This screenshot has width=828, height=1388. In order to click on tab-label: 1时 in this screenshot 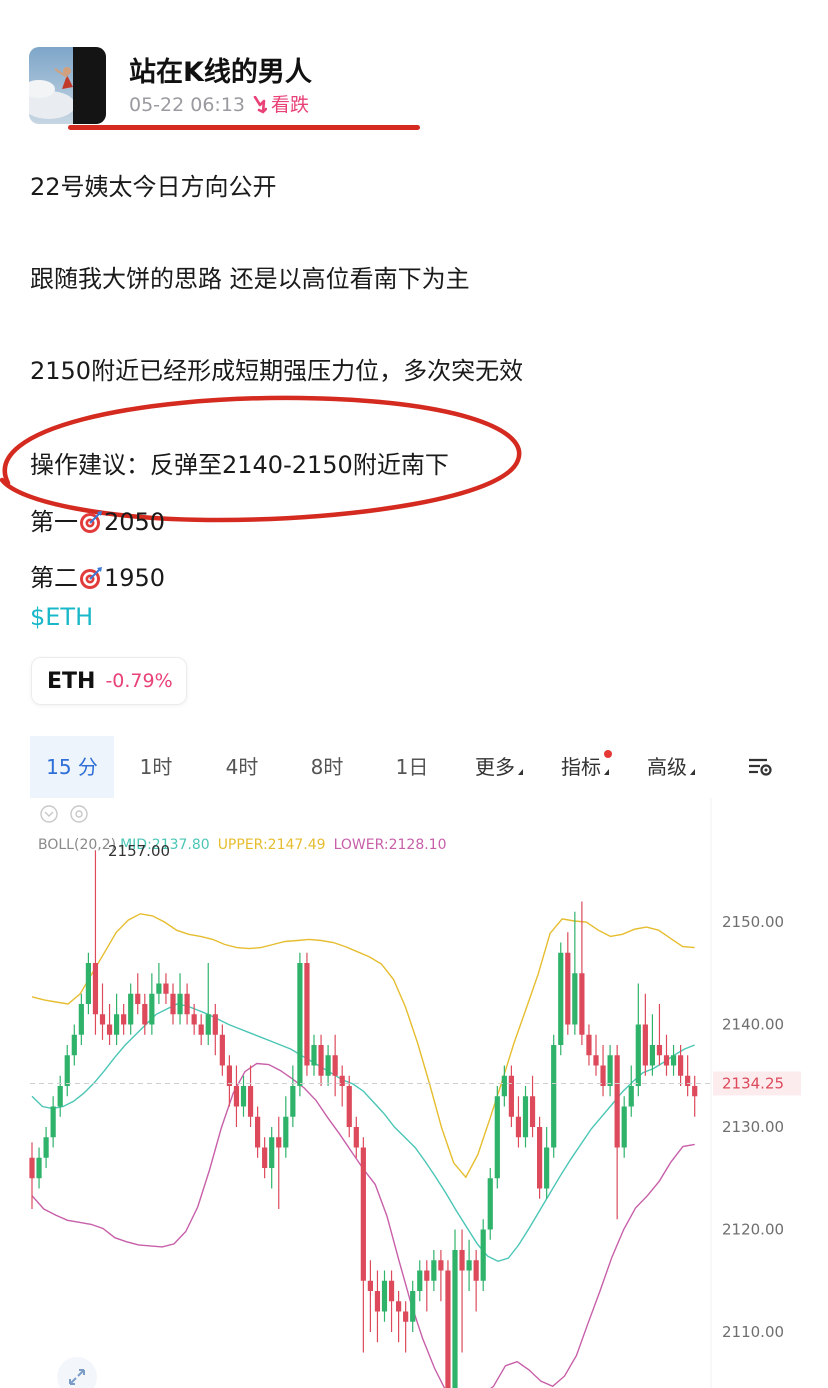, I will do `click(156, 767)`.